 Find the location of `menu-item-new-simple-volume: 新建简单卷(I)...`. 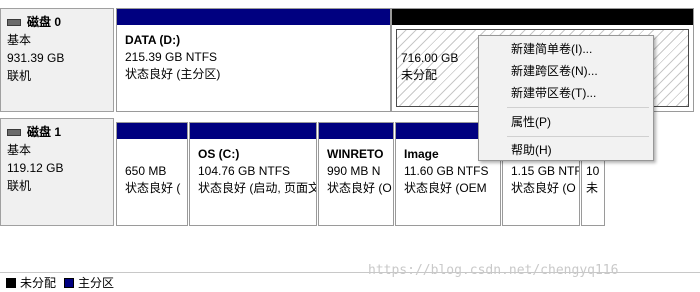

menu-item-new-simple-volume: 新建简单卷(I)... is located at coordinates (566, 49).